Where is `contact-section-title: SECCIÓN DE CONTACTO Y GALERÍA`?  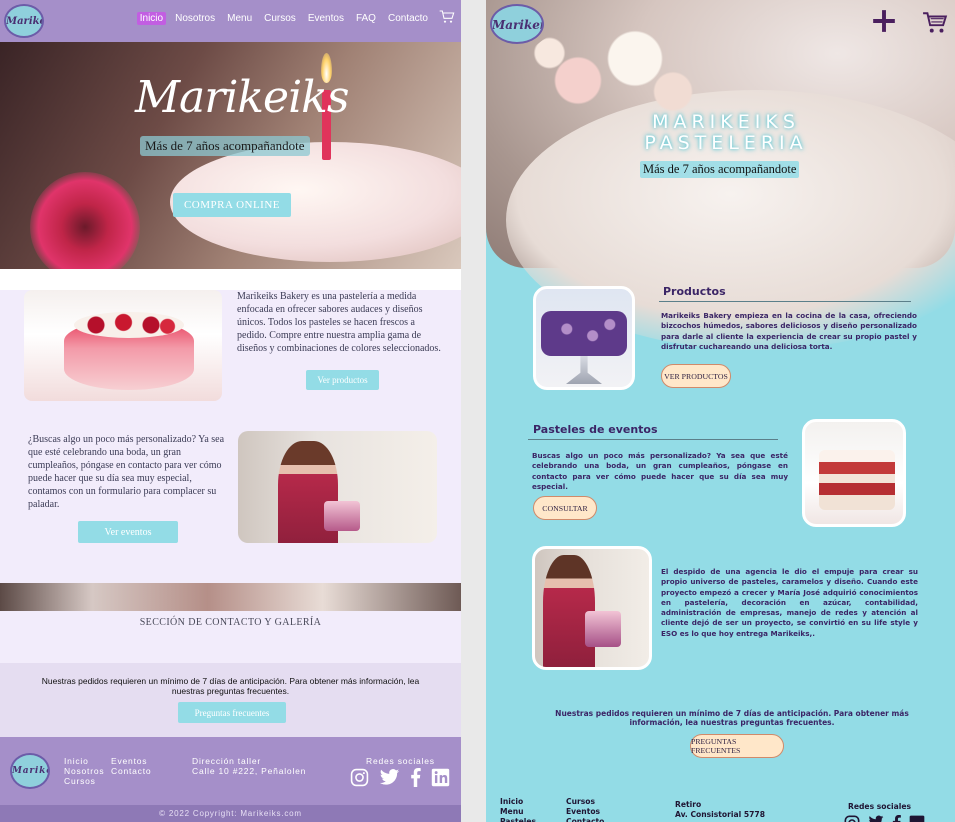 contact-section-title: SECCIÓN DE CONTACTO Y GALERÍA is located at coordinates (230, 637).